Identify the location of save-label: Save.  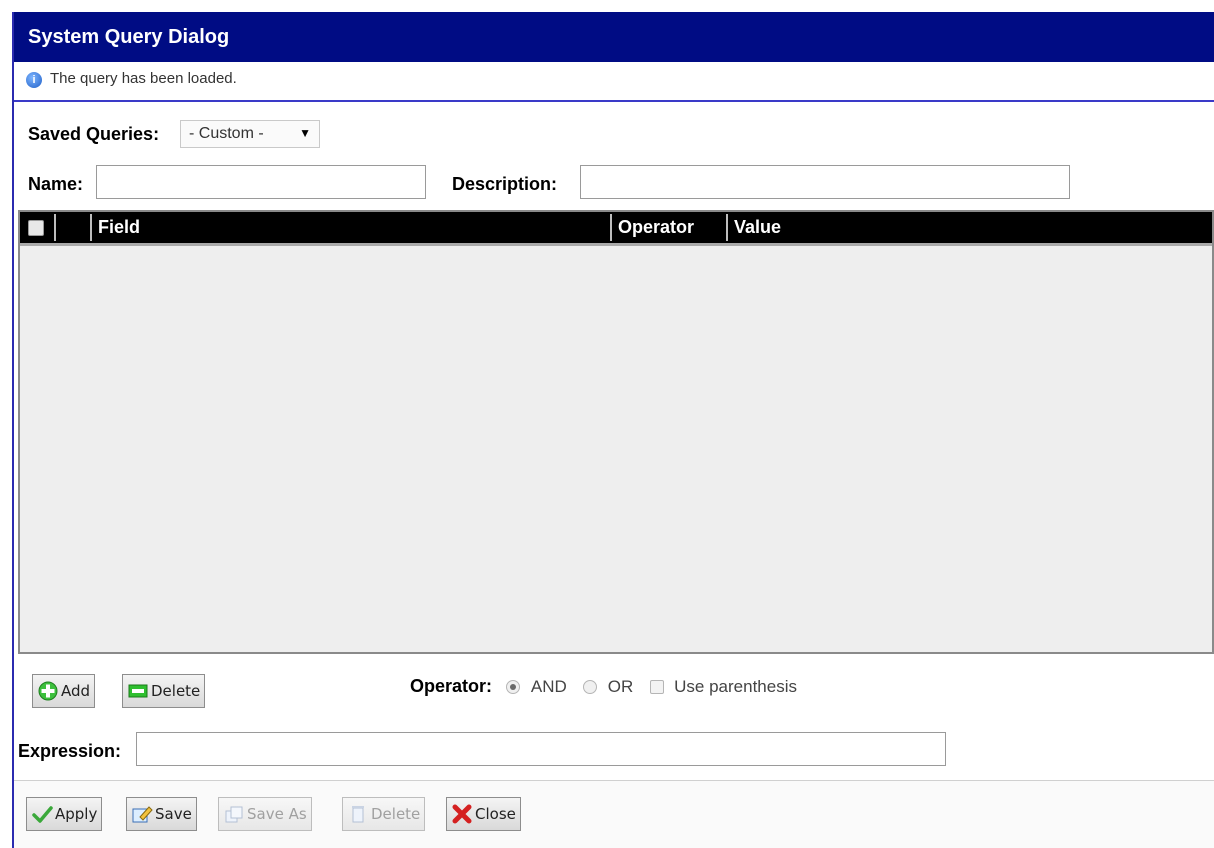
(173, 814).